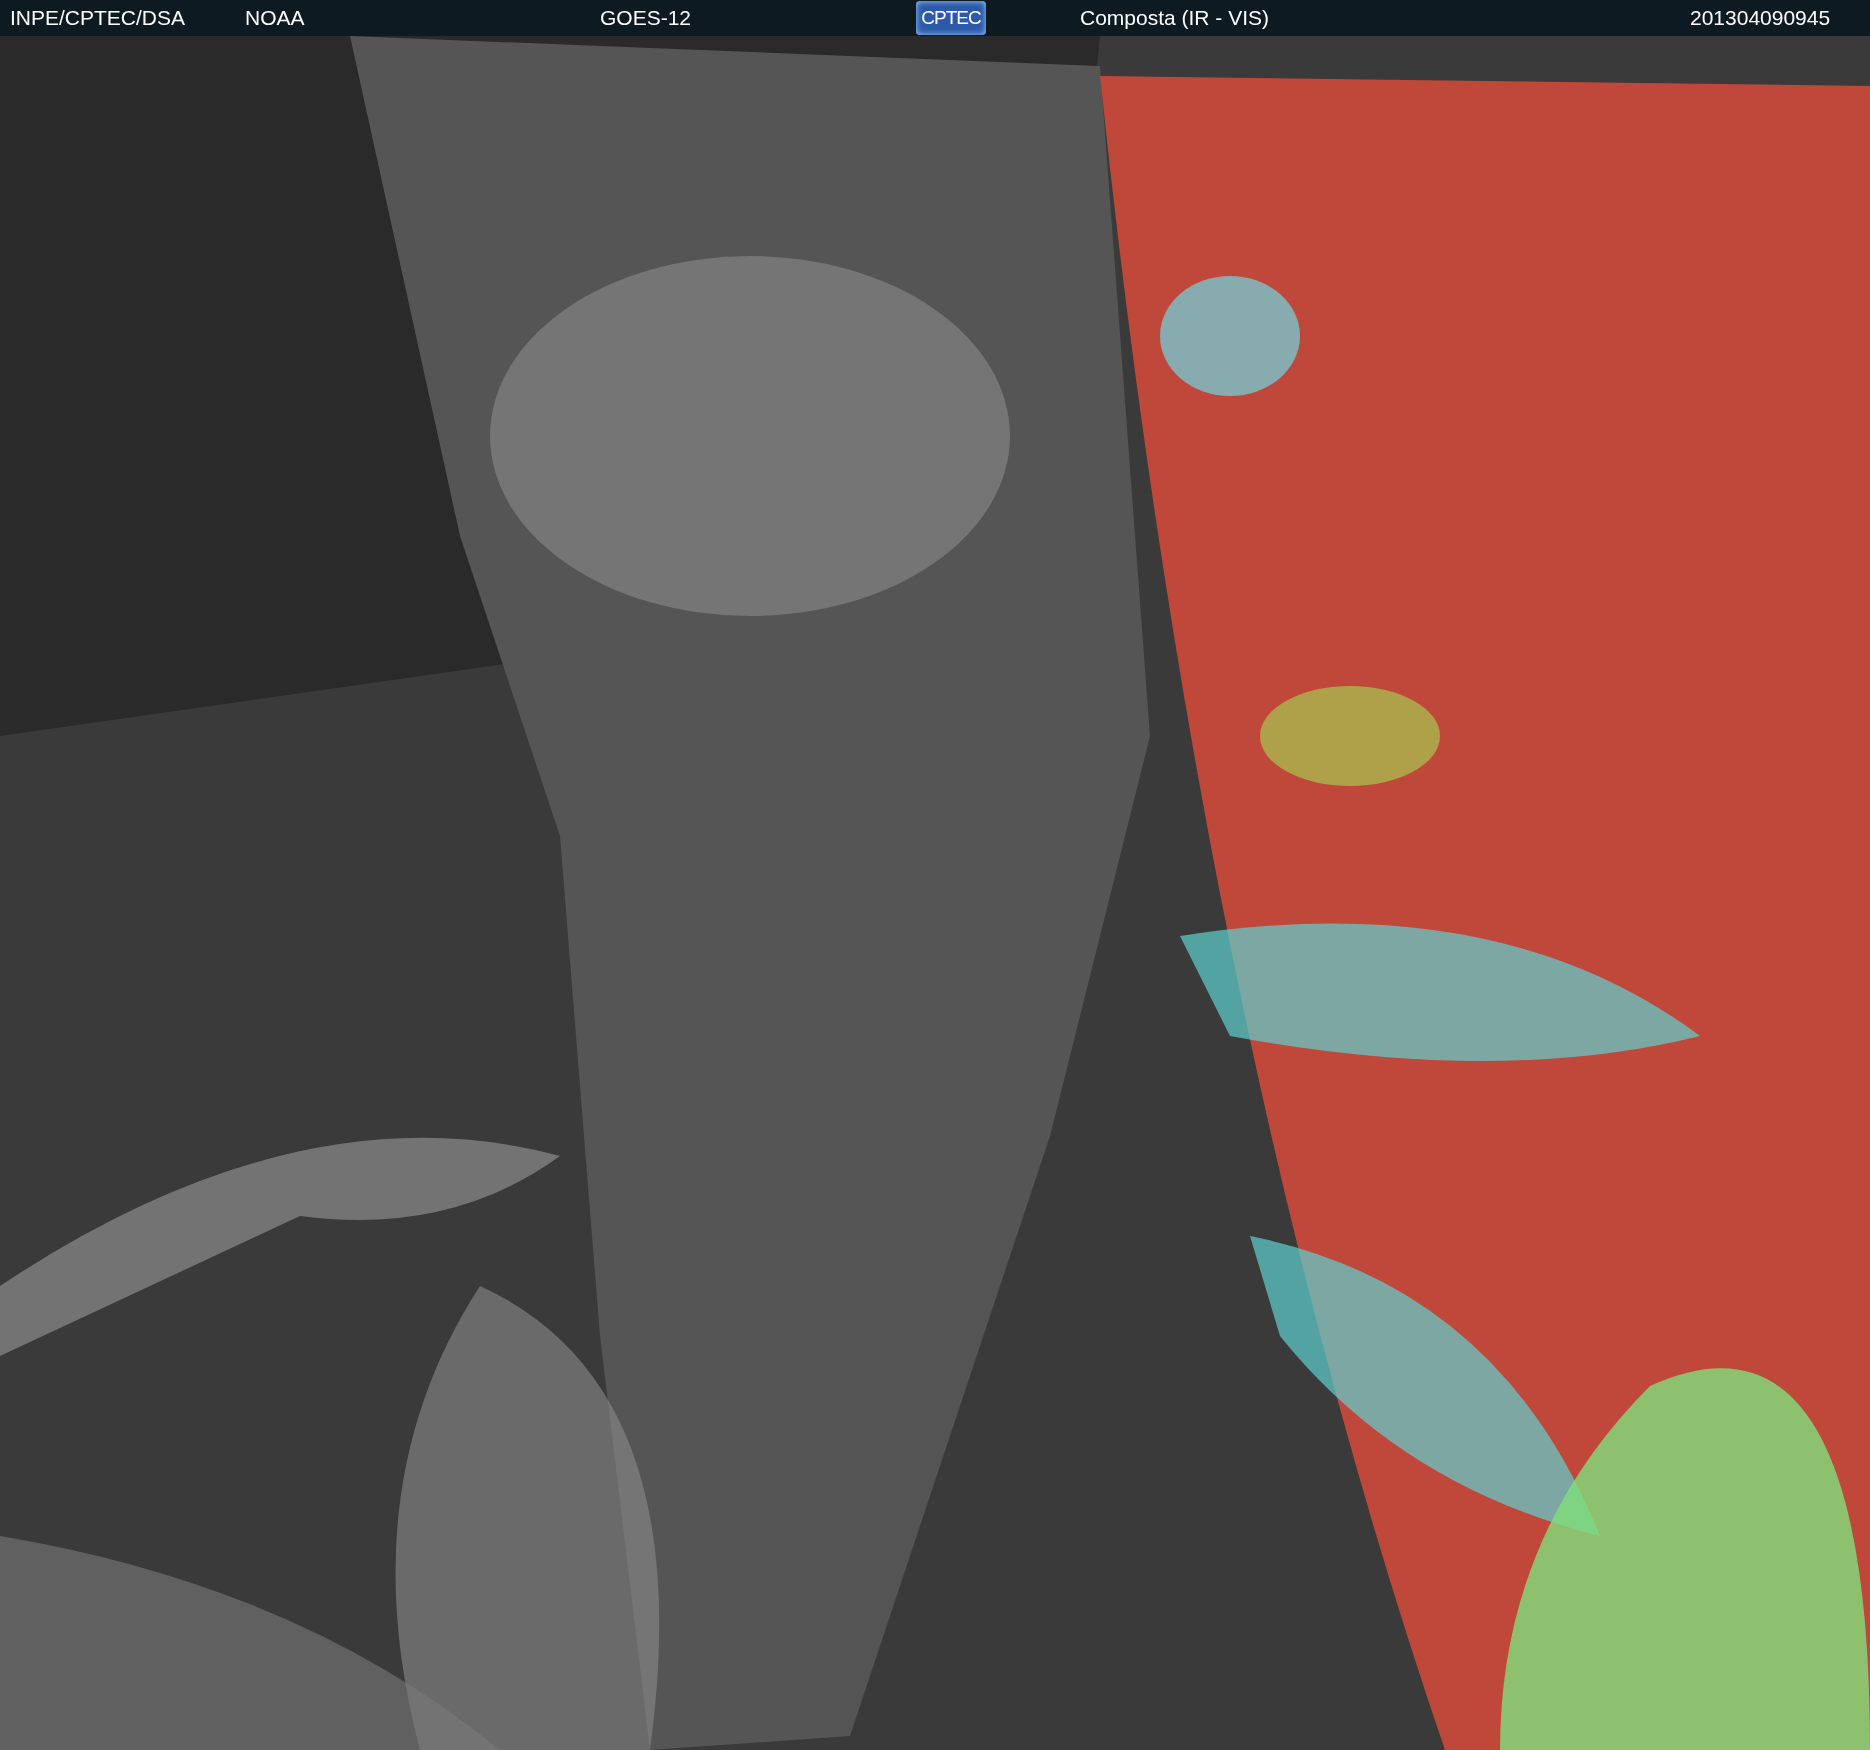  I want to click on header-label: GOES-12, so click(646, 18).